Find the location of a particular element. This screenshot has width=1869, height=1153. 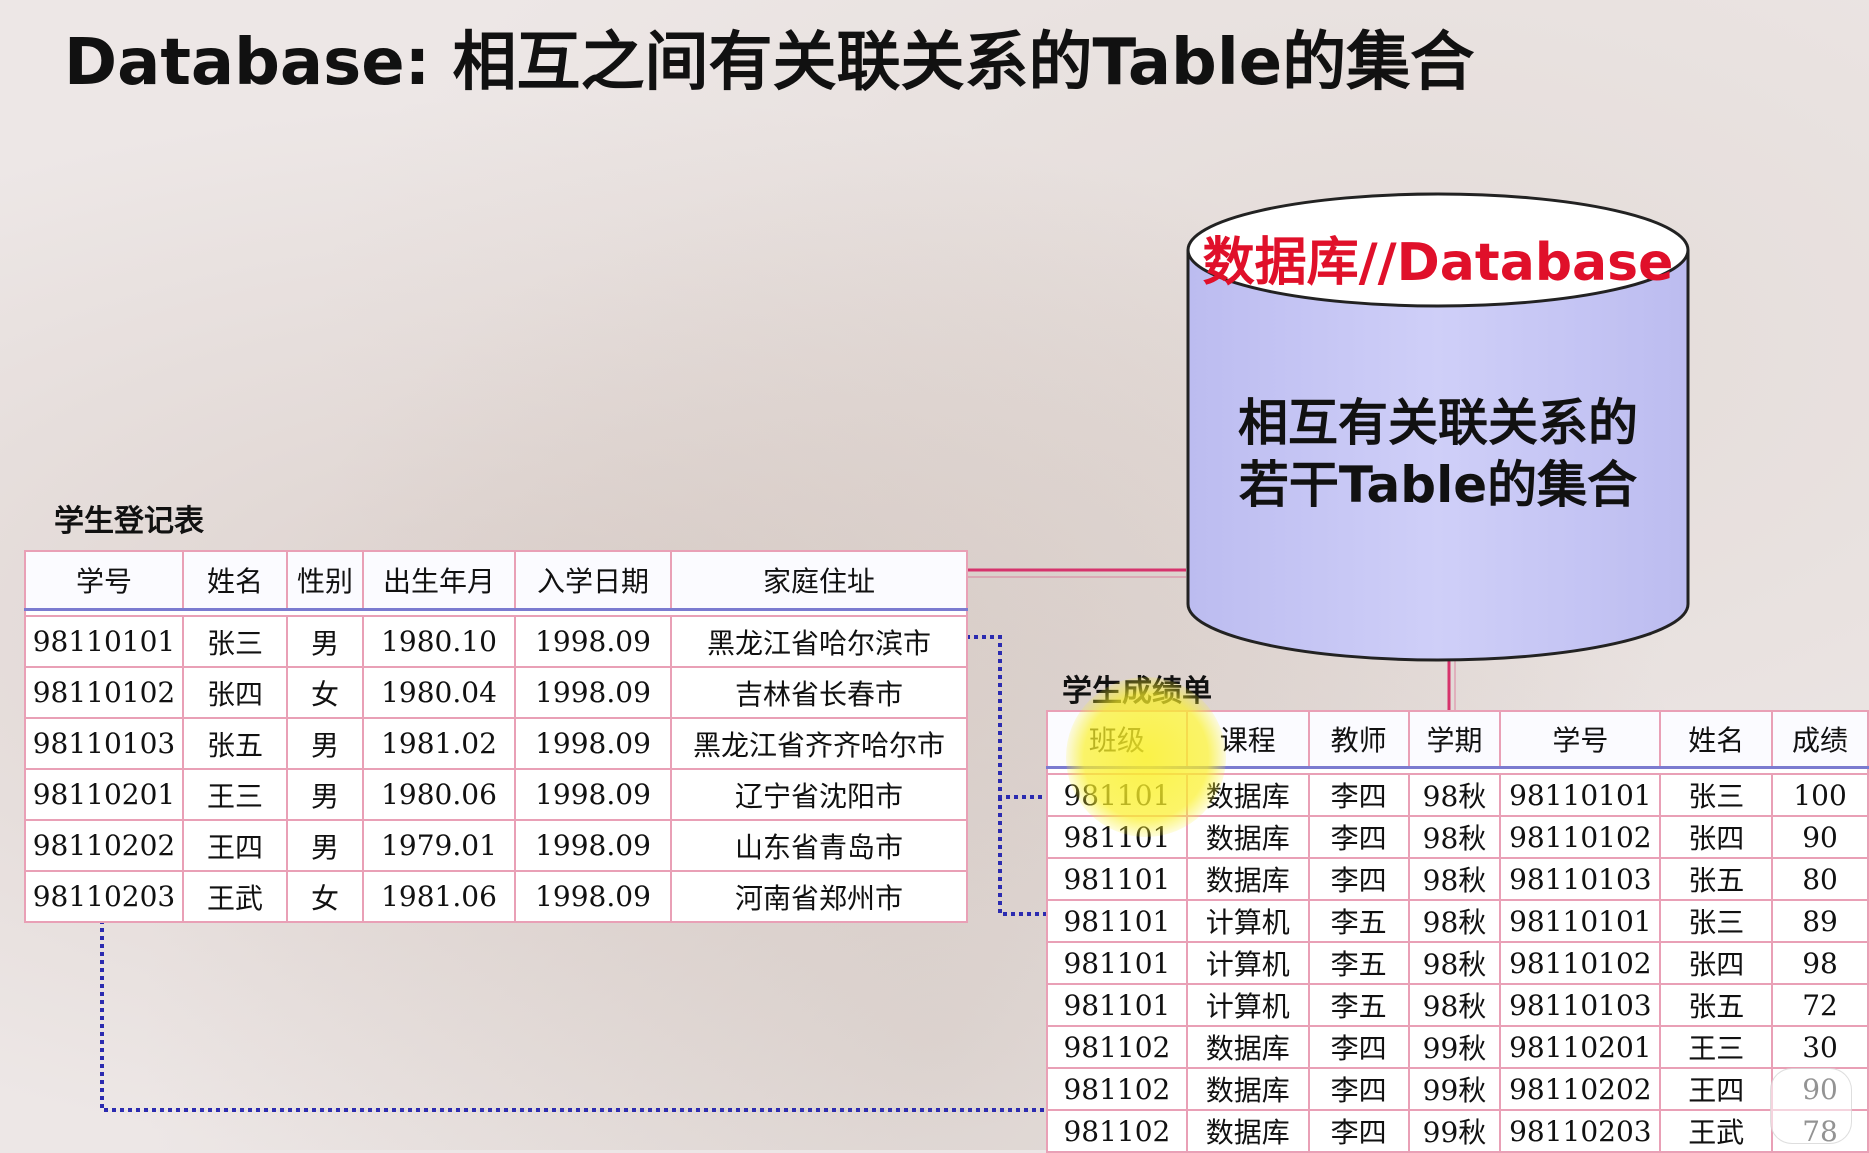

cell: 1979.01 is located at coordinates (439, 845).